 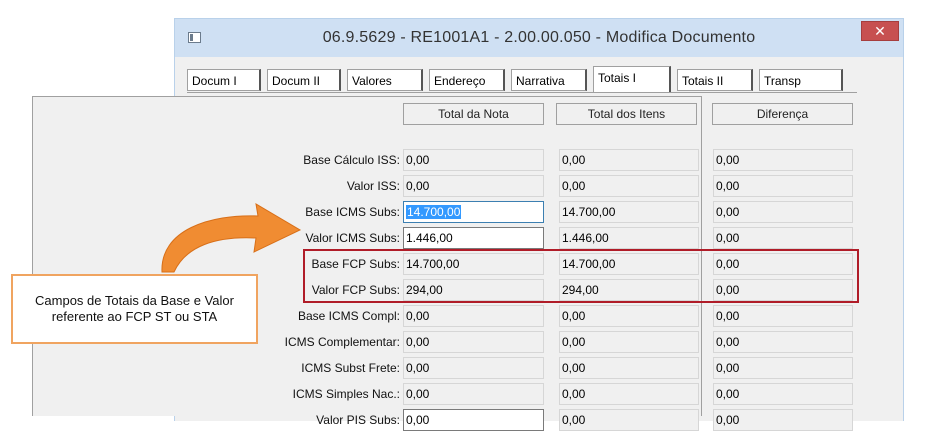 What do you see at coordinates (801, 80) in the screenshot?
I see `tab-transp: Transp` at bounding box center [801, 80].